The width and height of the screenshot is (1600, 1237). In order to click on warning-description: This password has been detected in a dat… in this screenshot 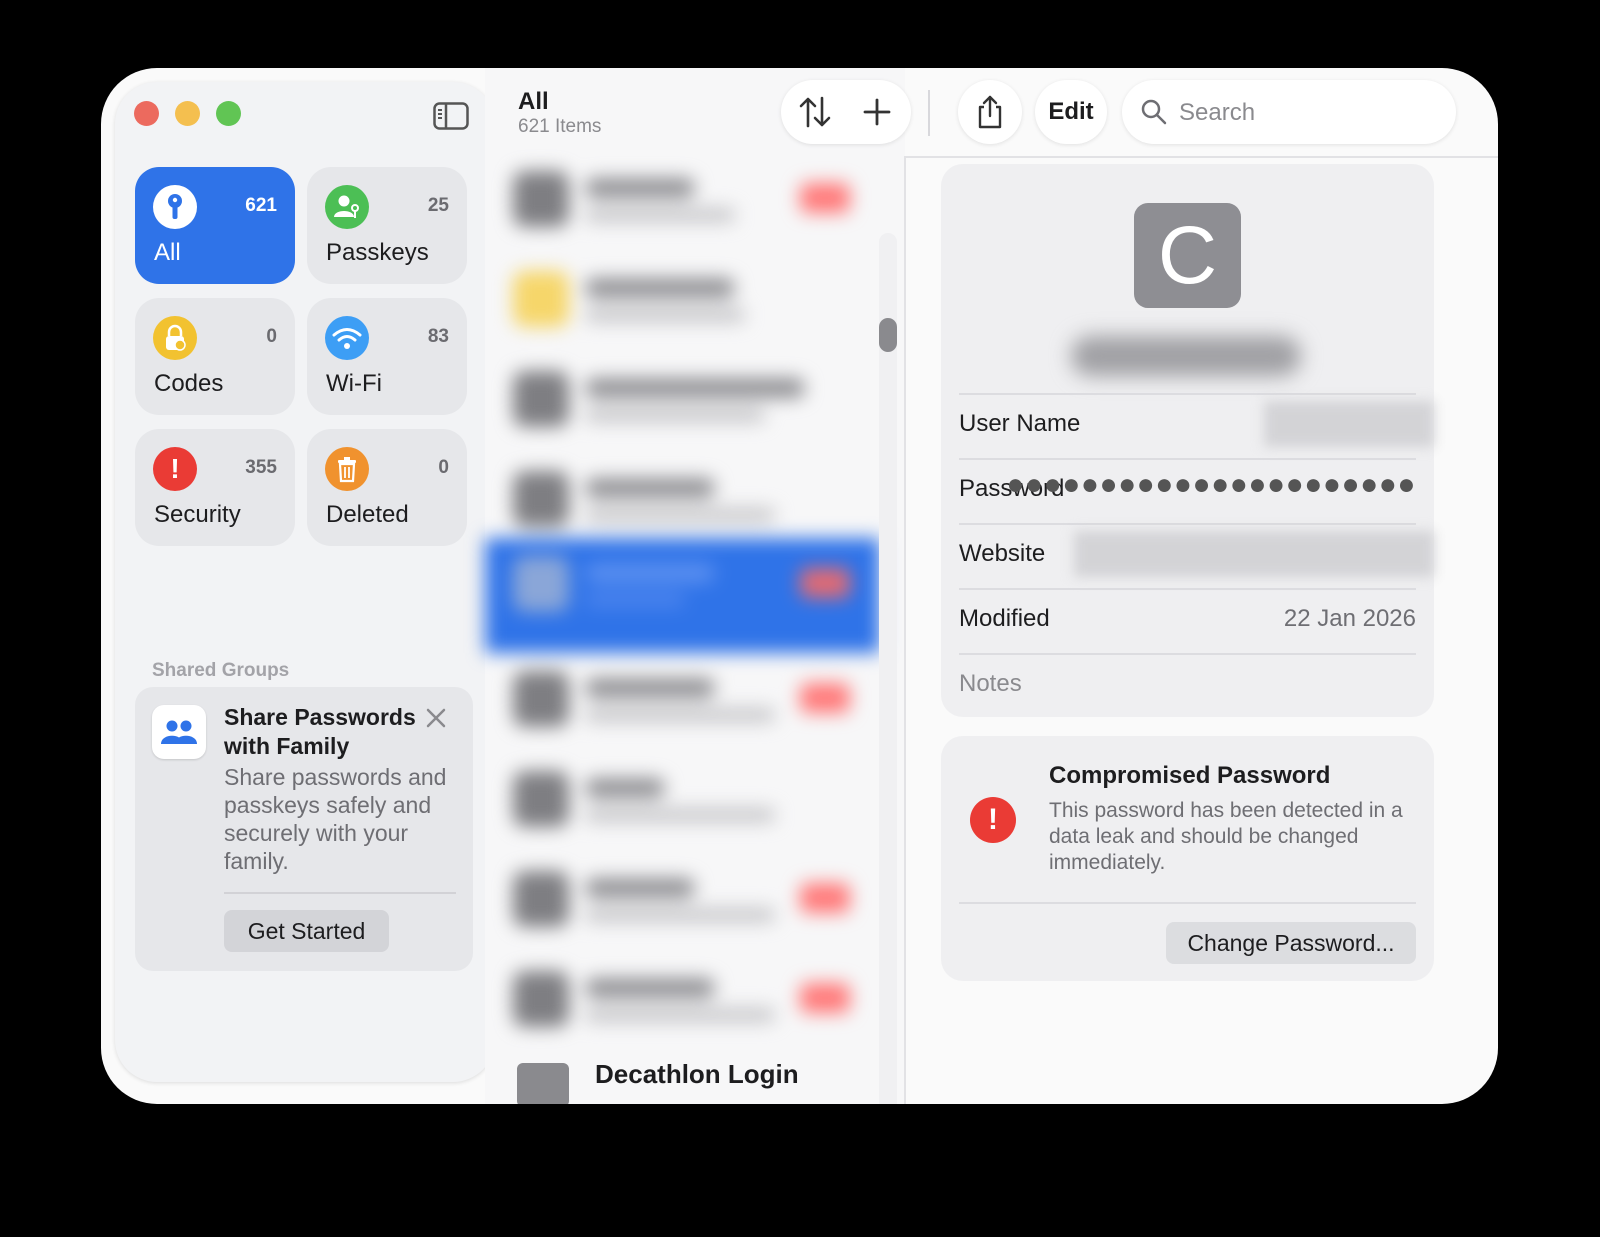, I will do `click(1226, 836)`.